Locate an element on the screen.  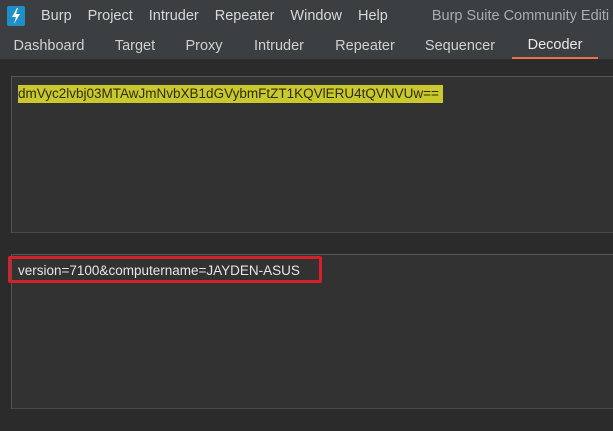
tab-repeater: Repeater is located at coordinates (365, 45).